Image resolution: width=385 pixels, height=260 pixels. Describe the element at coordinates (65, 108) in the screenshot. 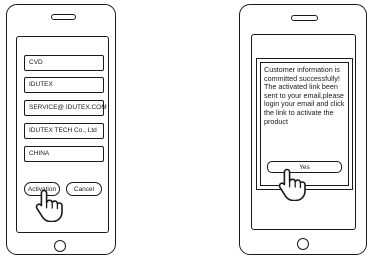

I see `email-field: SERVICE@ IDUTEX.COM` at that location.